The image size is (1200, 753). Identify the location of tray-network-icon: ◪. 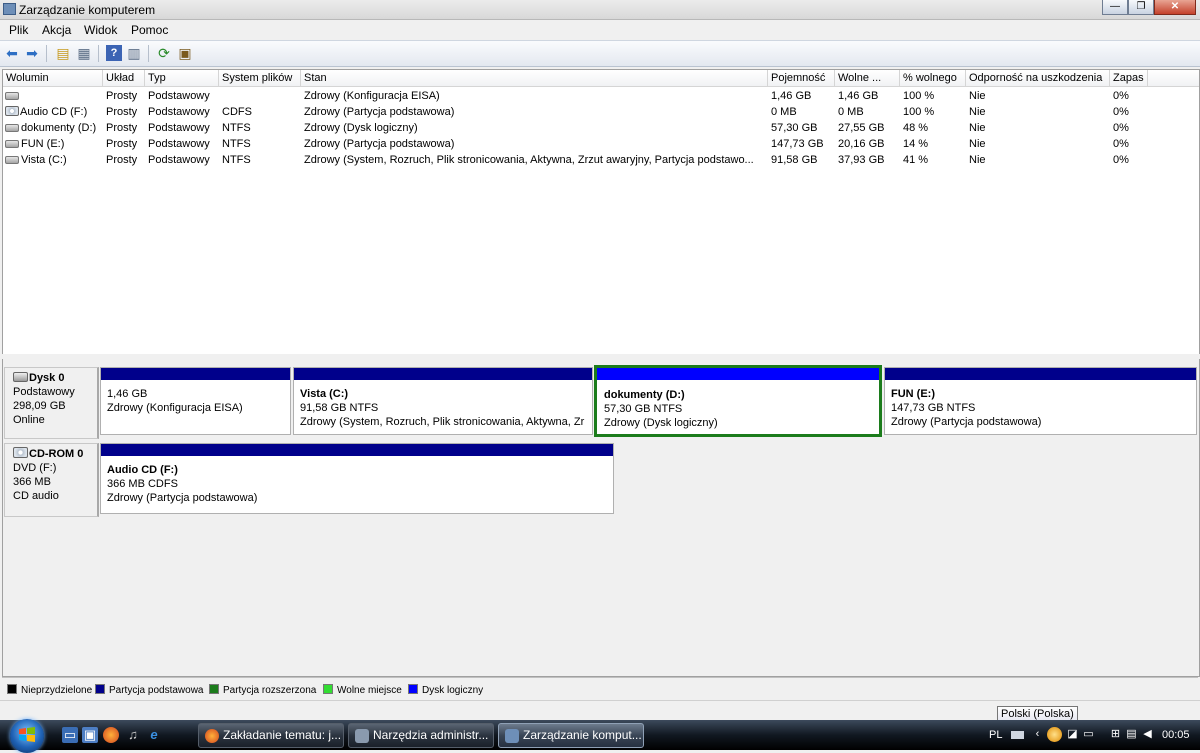
(1072, 734).